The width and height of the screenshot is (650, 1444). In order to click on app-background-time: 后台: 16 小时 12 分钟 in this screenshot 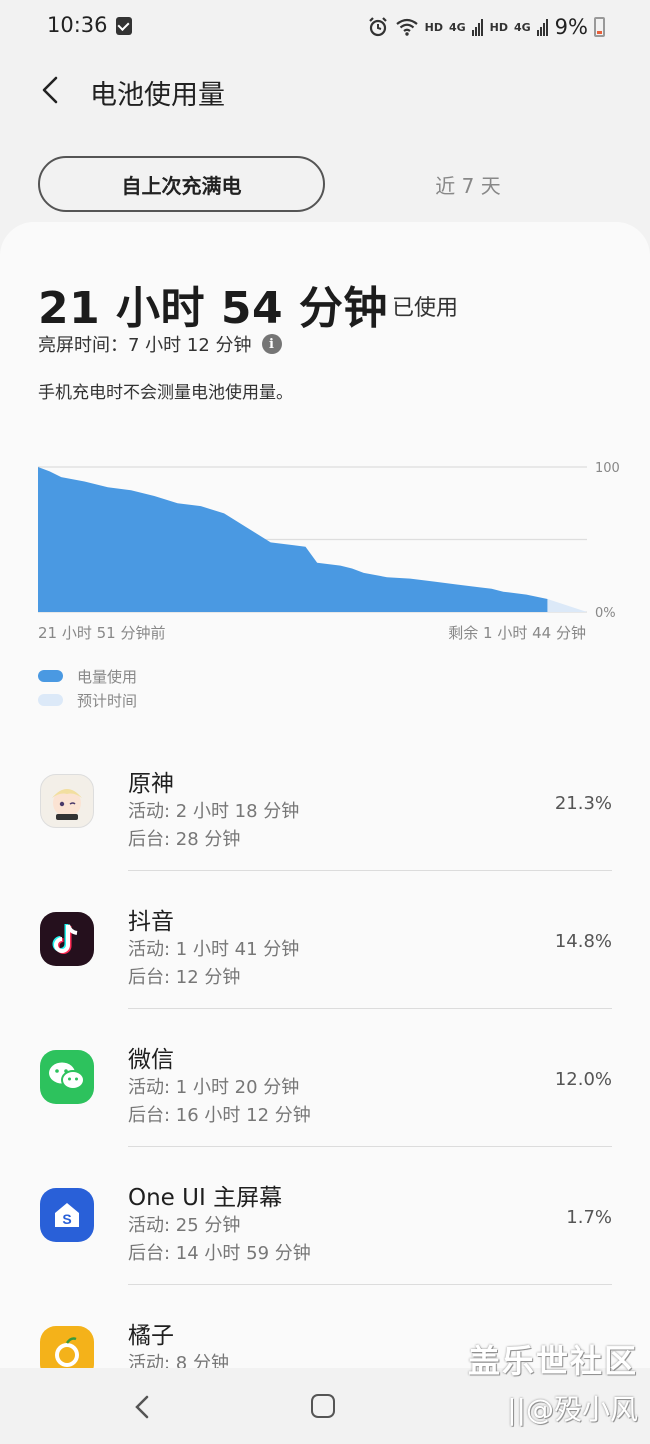, I will do `click(219, 1115)`.